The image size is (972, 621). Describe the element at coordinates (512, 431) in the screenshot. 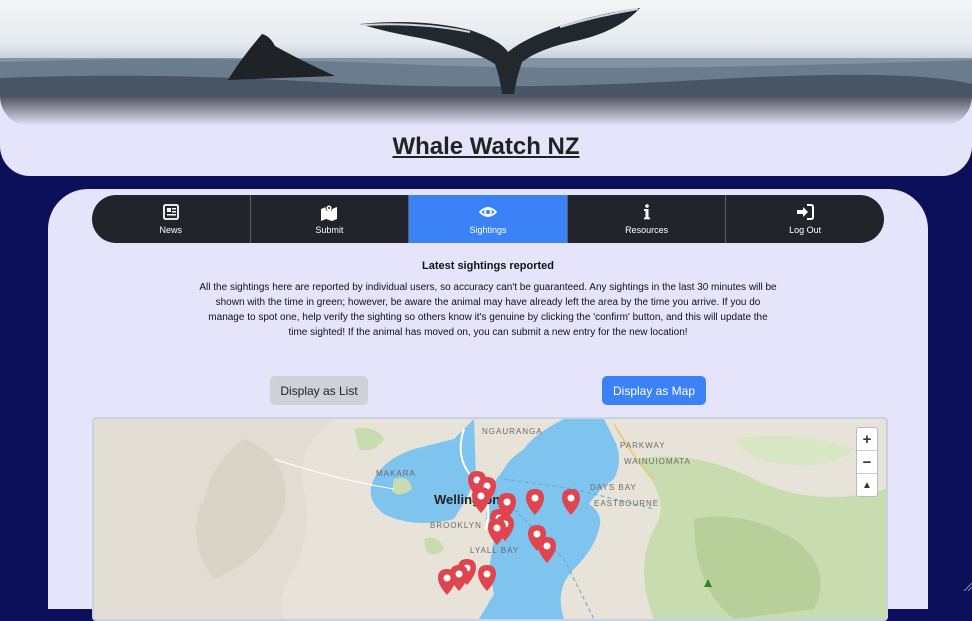

I see `map-label-ngauranga: NGAURANGA` at that location.